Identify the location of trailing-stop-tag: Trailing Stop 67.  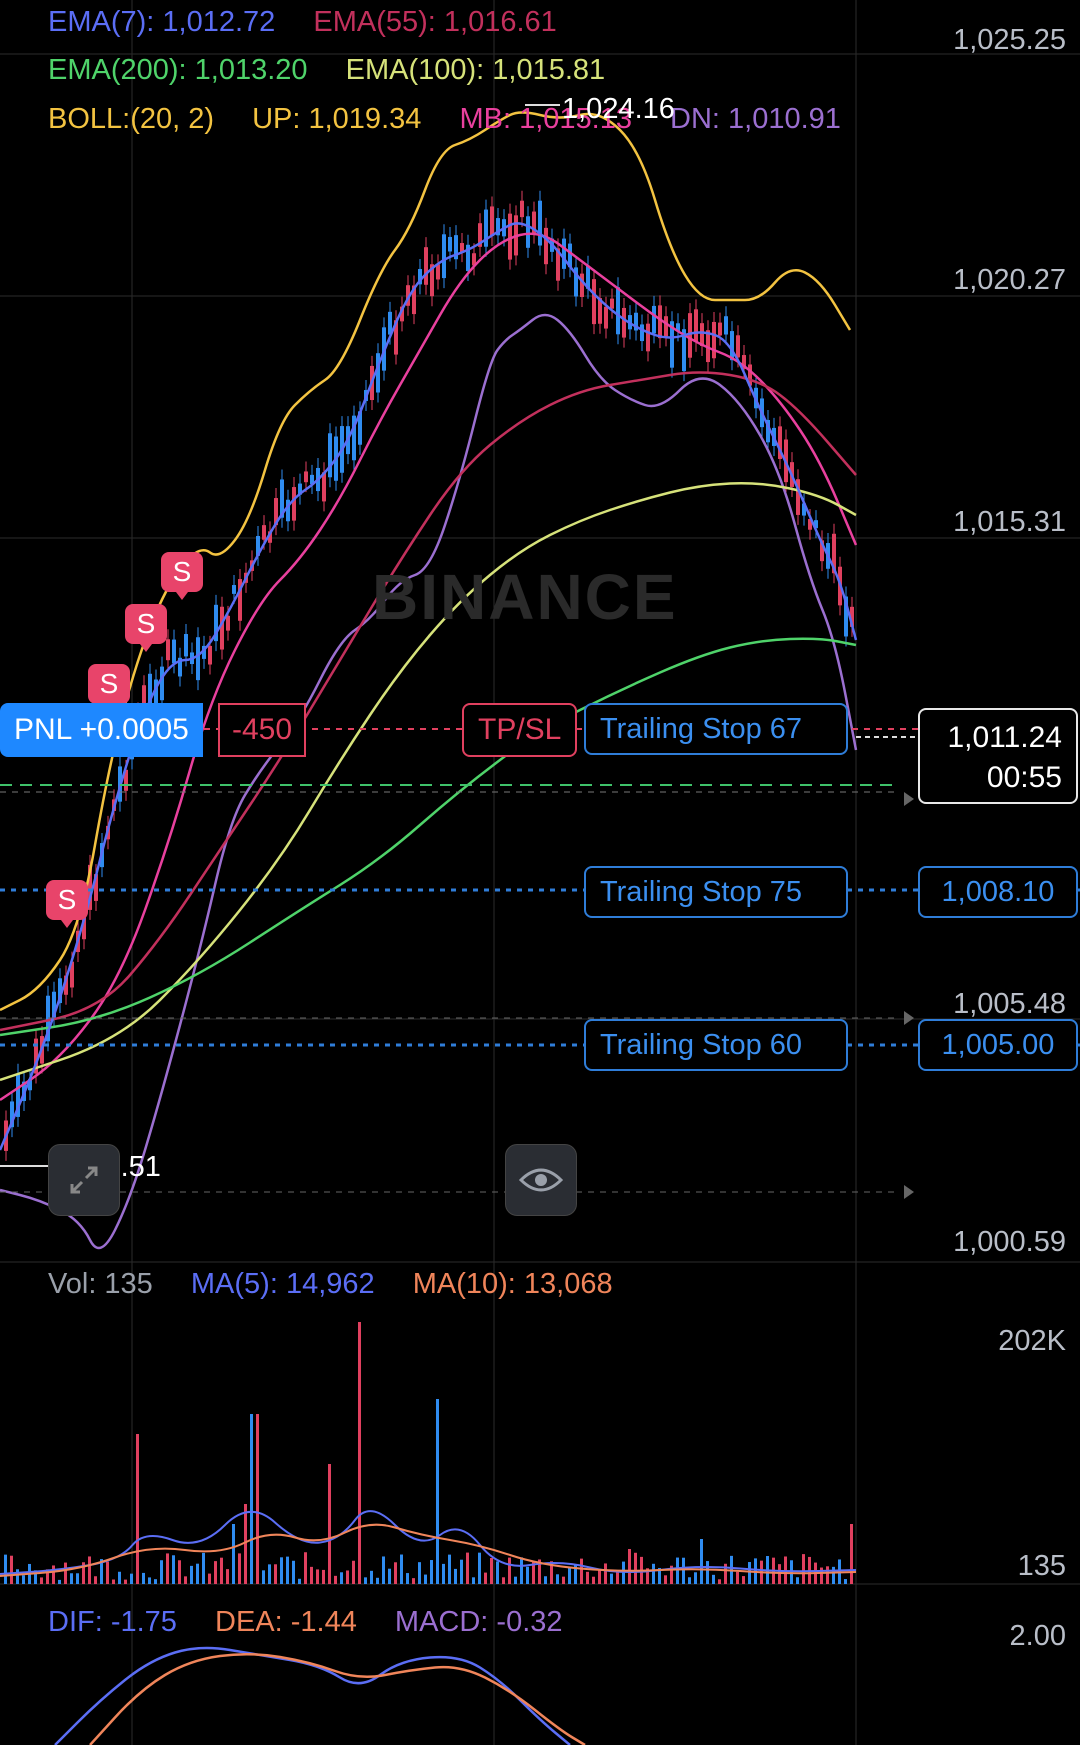
(716, 729).